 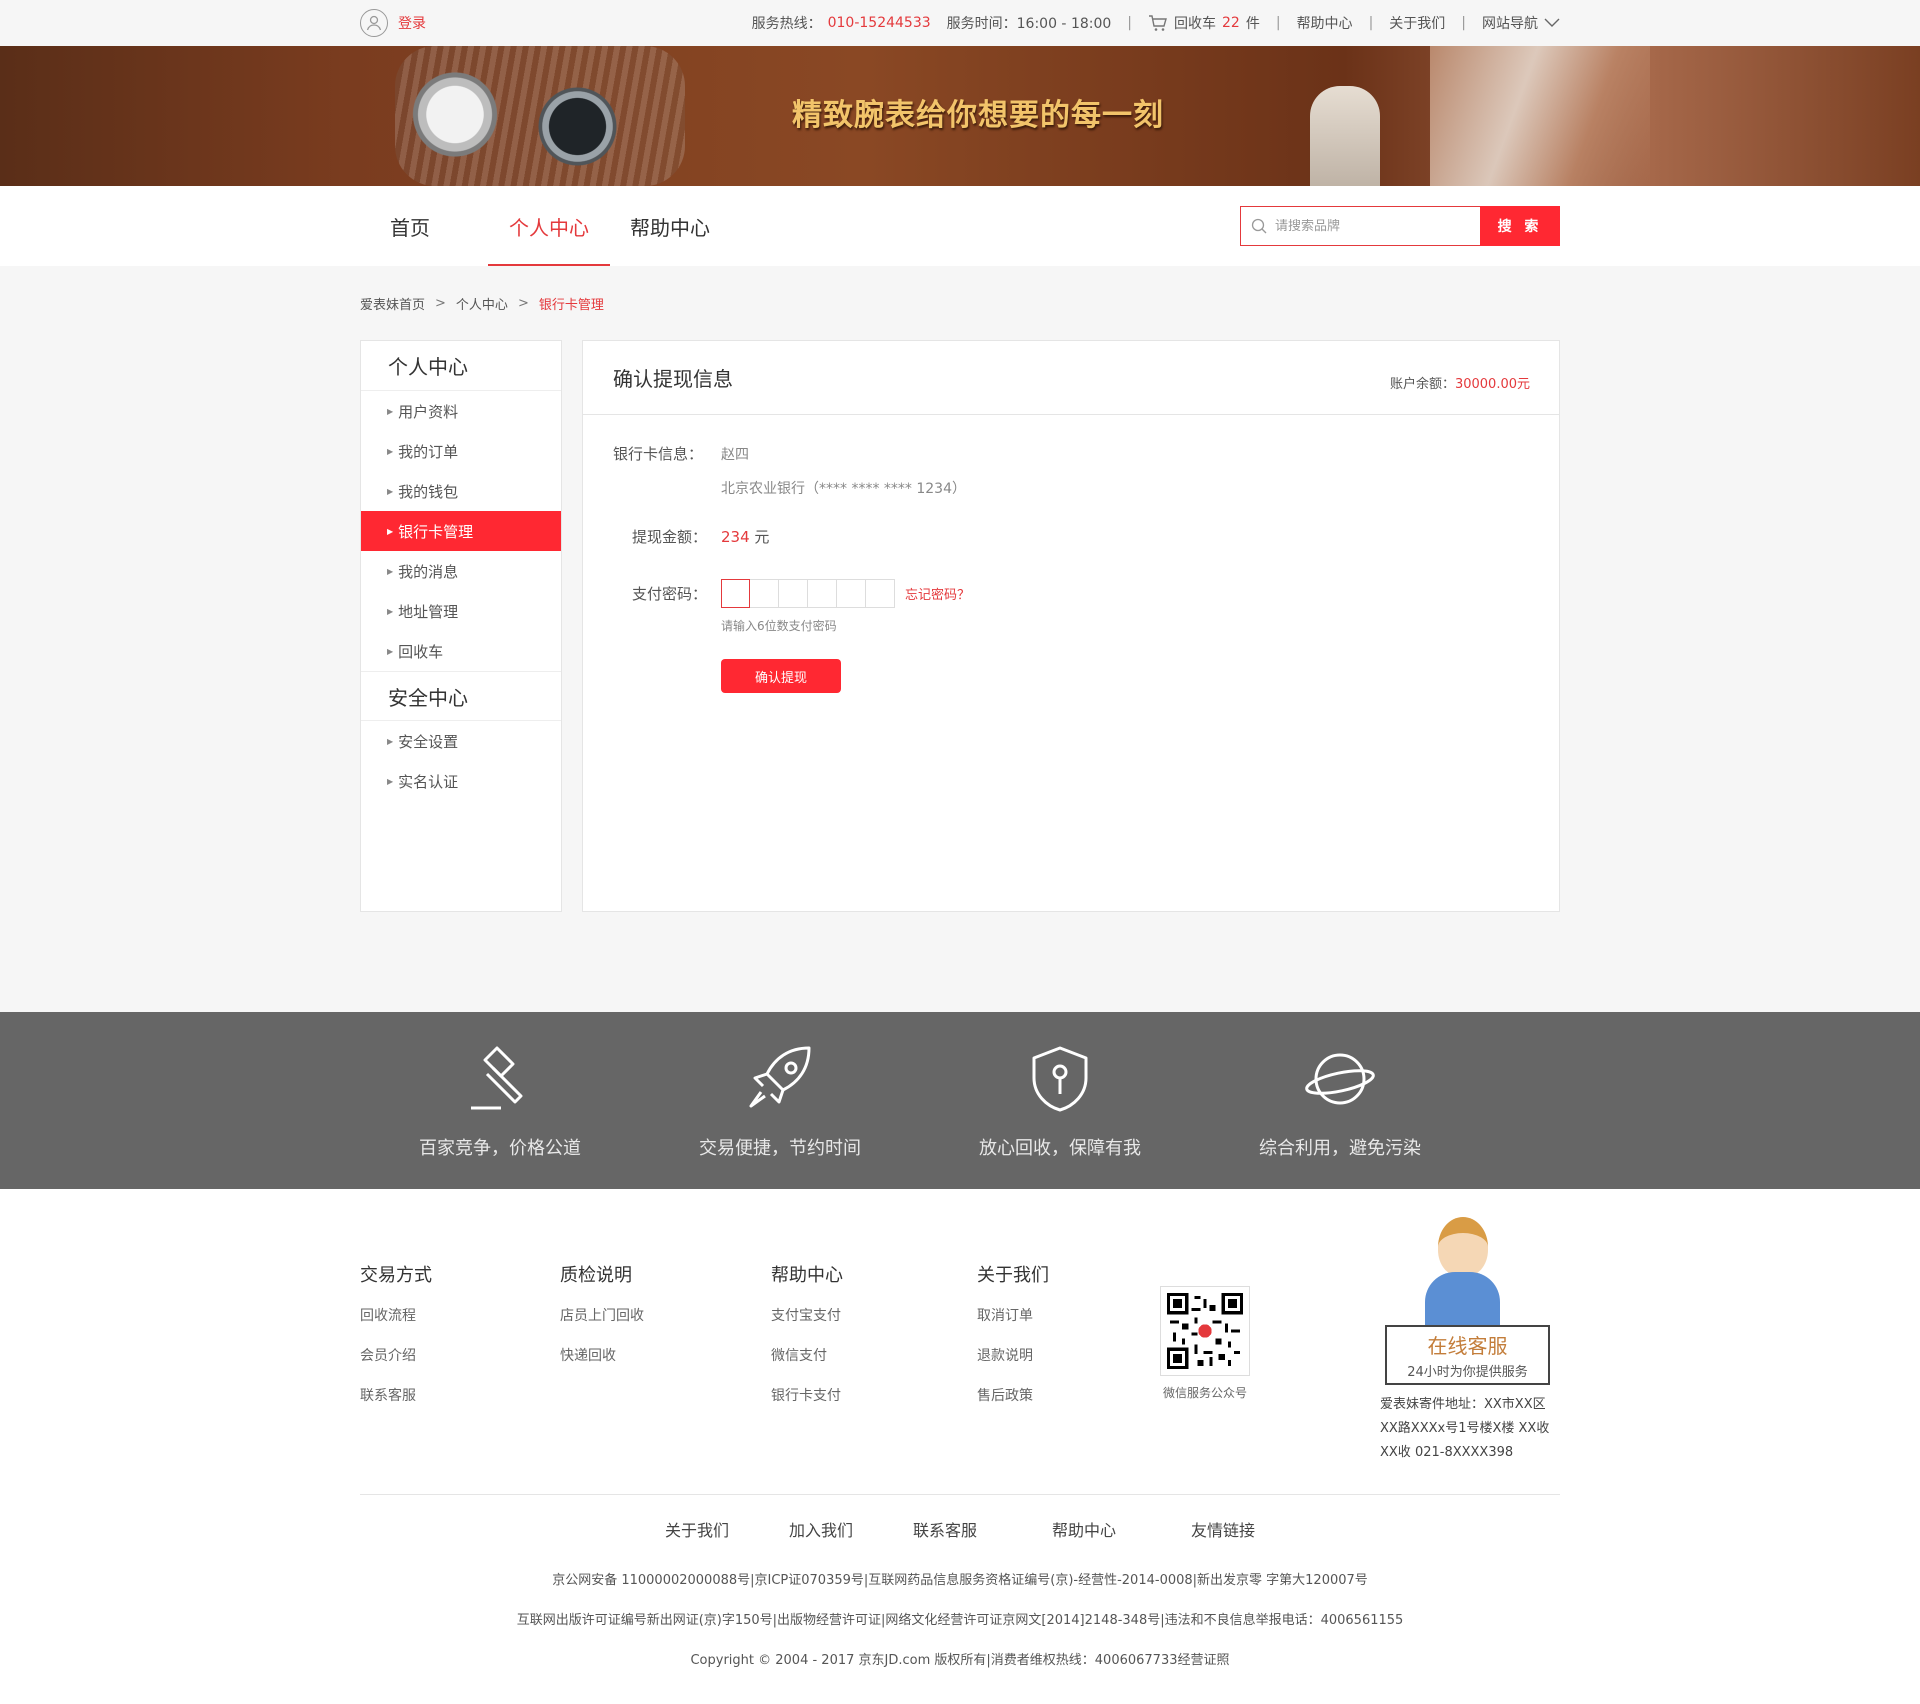 I want to click on sidebar-item-messages: ▶ 我的消息, so click(x=461, y=571).